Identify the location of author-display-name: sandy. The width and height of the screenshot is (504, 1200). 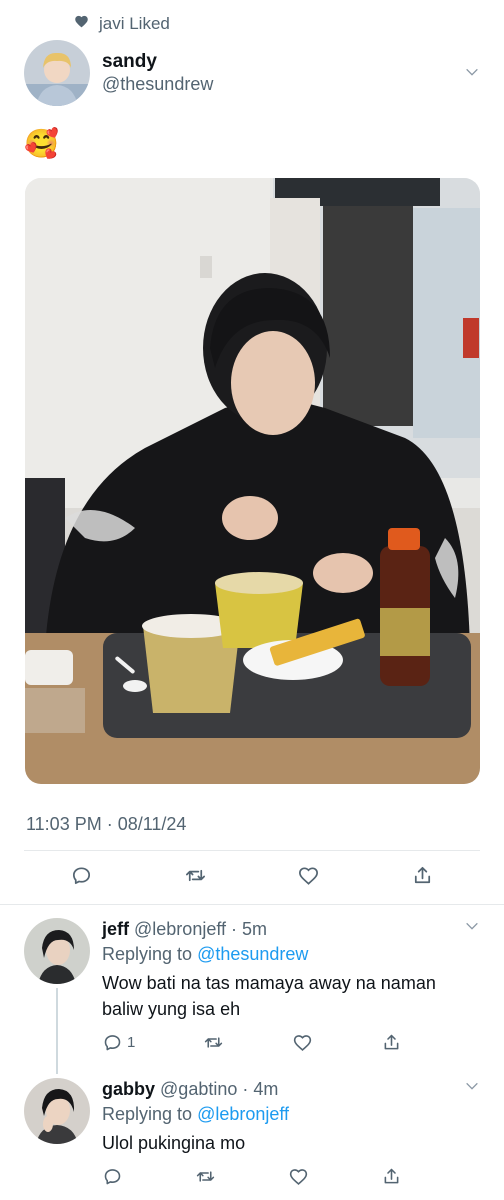
(157, 62).